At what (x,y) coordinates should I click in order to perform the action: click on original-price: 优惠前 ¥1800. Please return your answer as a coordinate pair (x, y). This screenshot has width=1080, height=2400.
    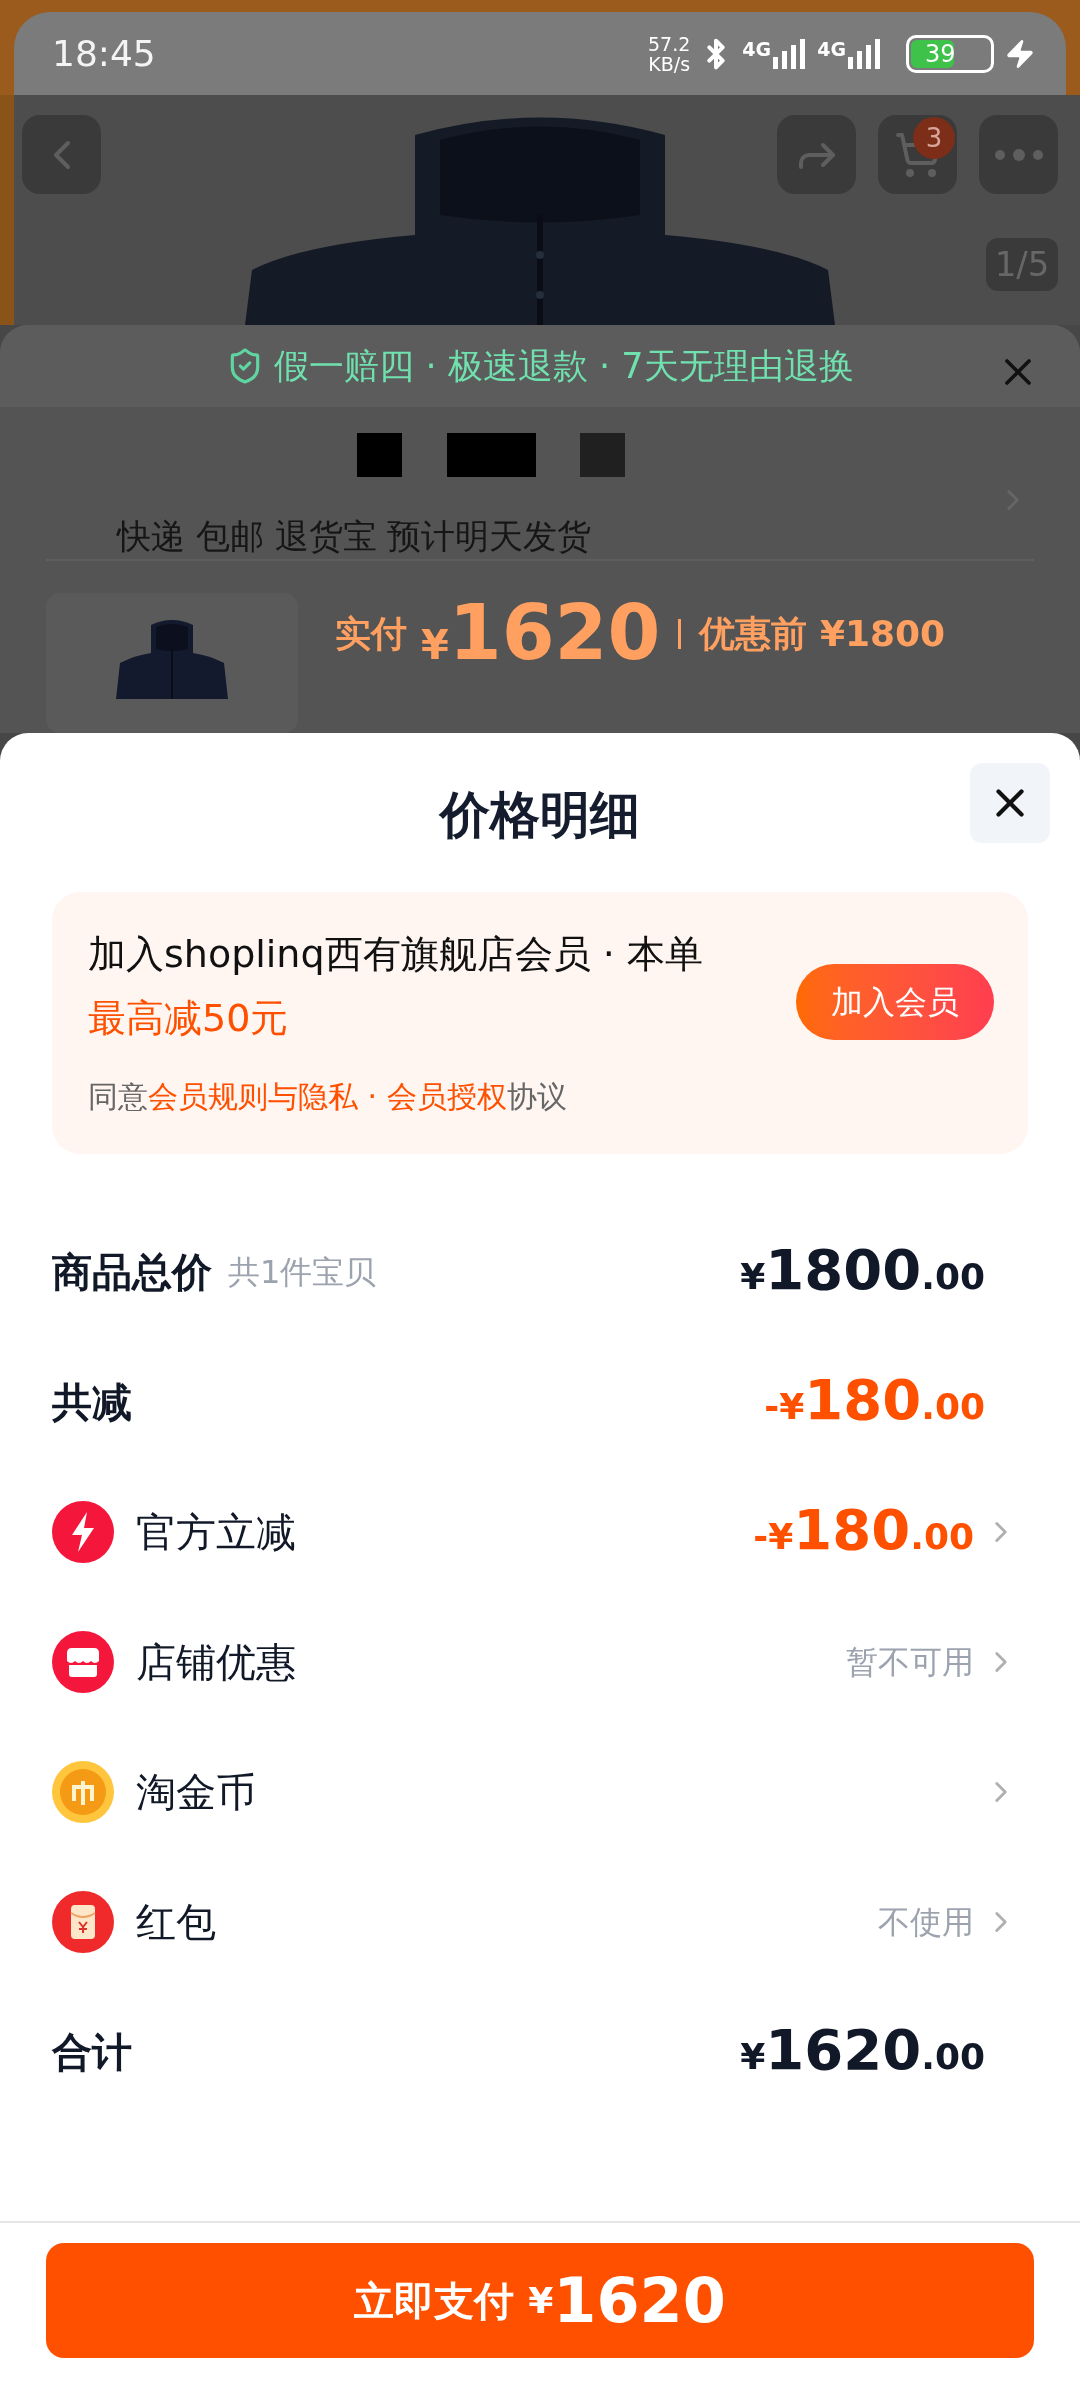
    Looking at the image, I should click on (822, 634).